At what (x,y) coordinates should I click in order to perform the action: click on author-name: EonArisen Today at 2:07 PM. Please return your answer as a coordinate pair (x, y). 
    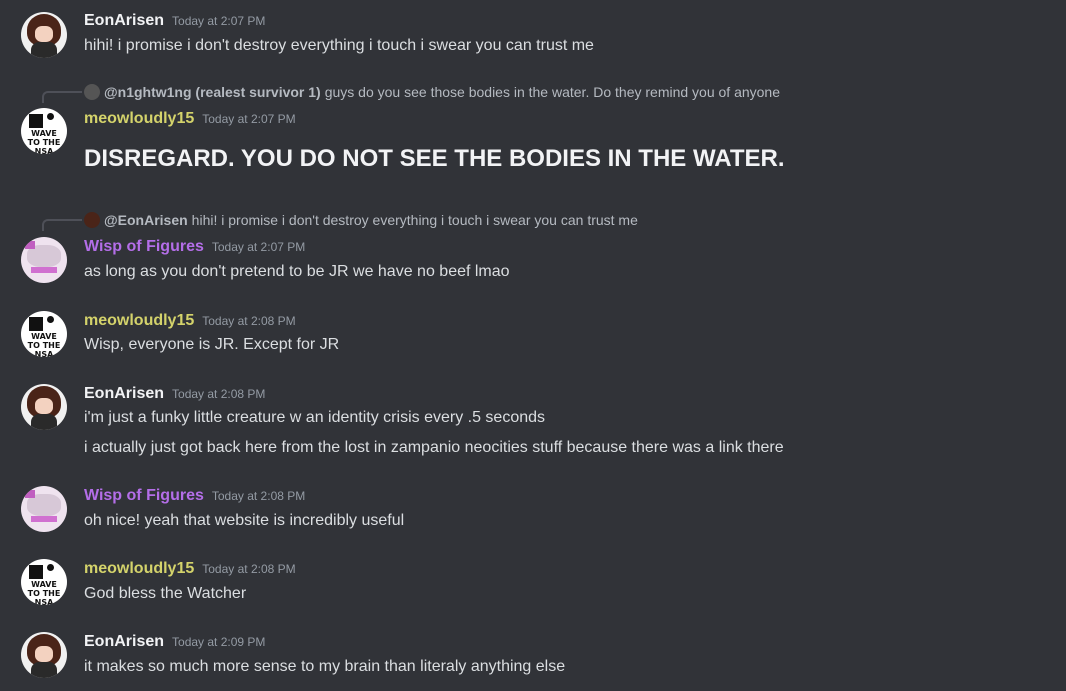
    Looking at the image, I should click on (174, 21).